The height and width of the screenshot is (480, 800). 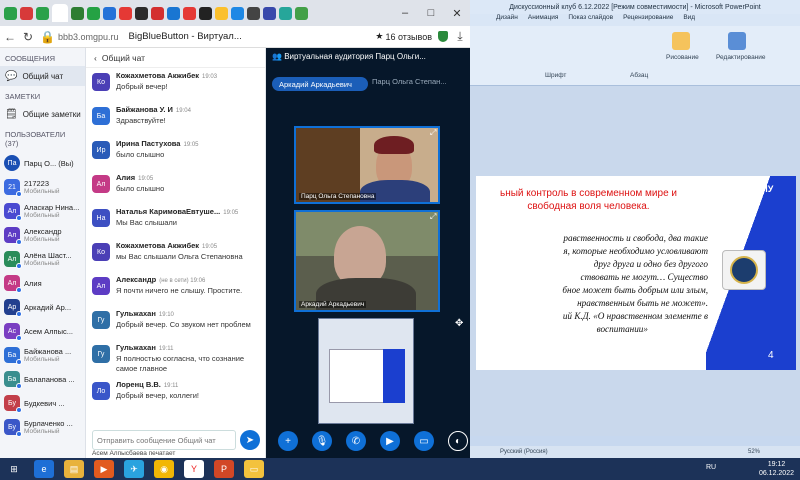 I want to click on plus-icon: +, so click(x=288, y=441).